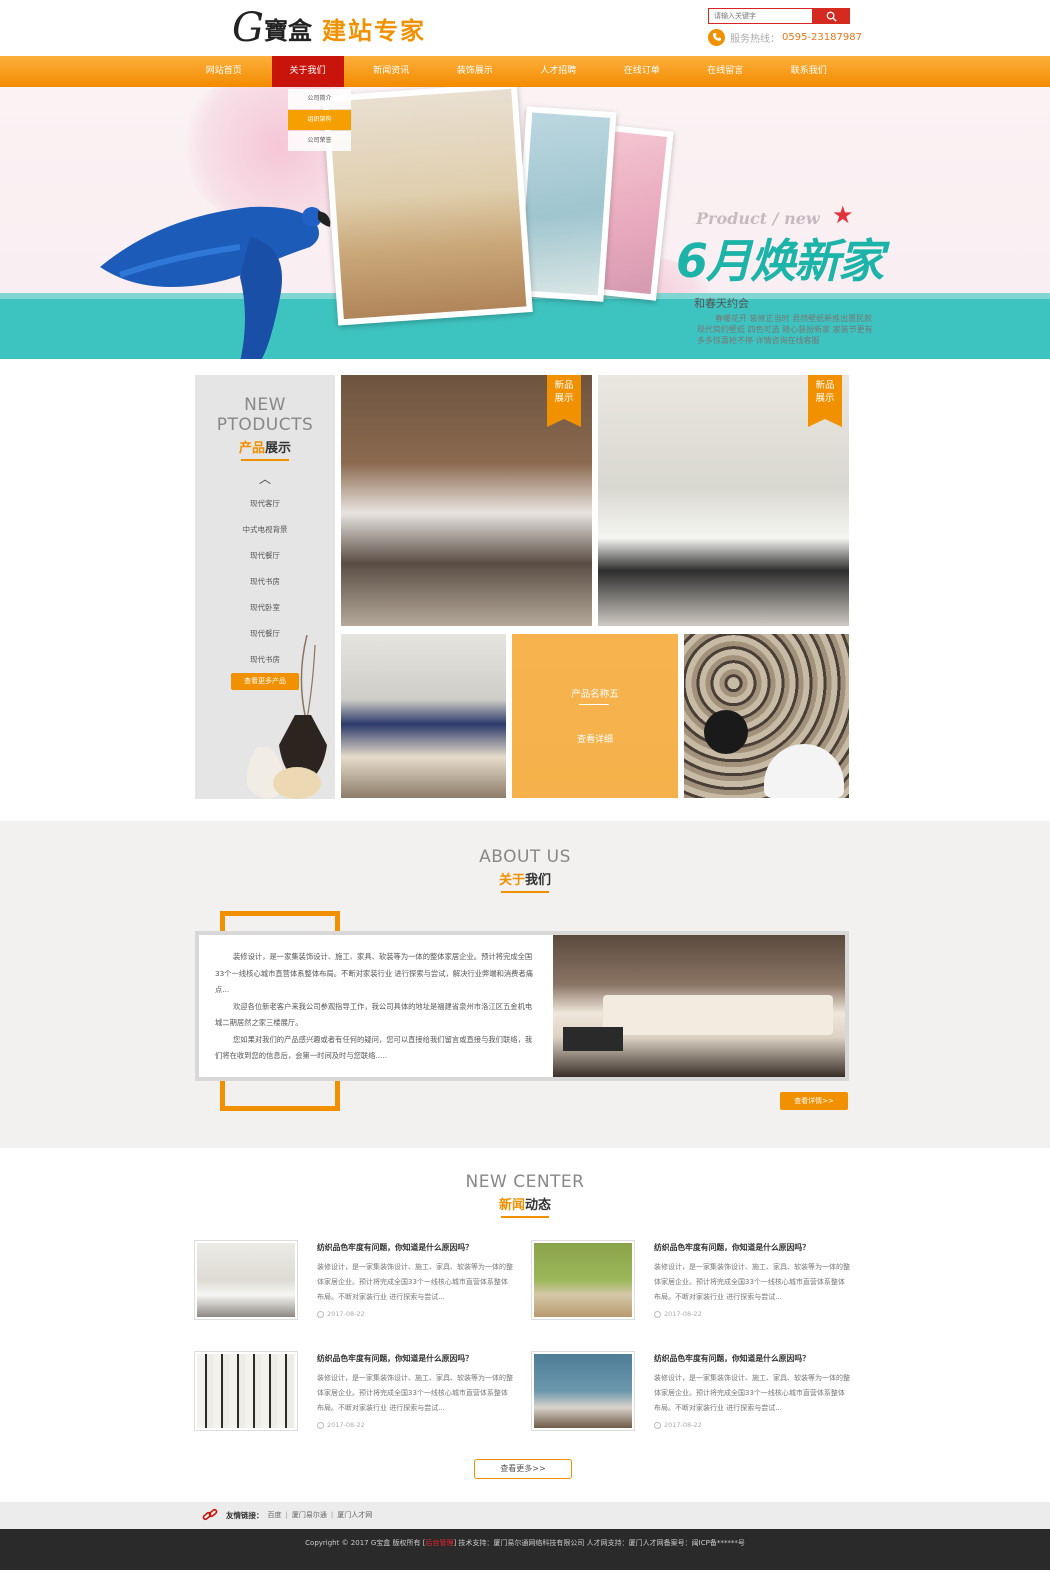  Describe the element at coordinates (718, 1015) in the screenshot. I see `sofa-shape` at that location.